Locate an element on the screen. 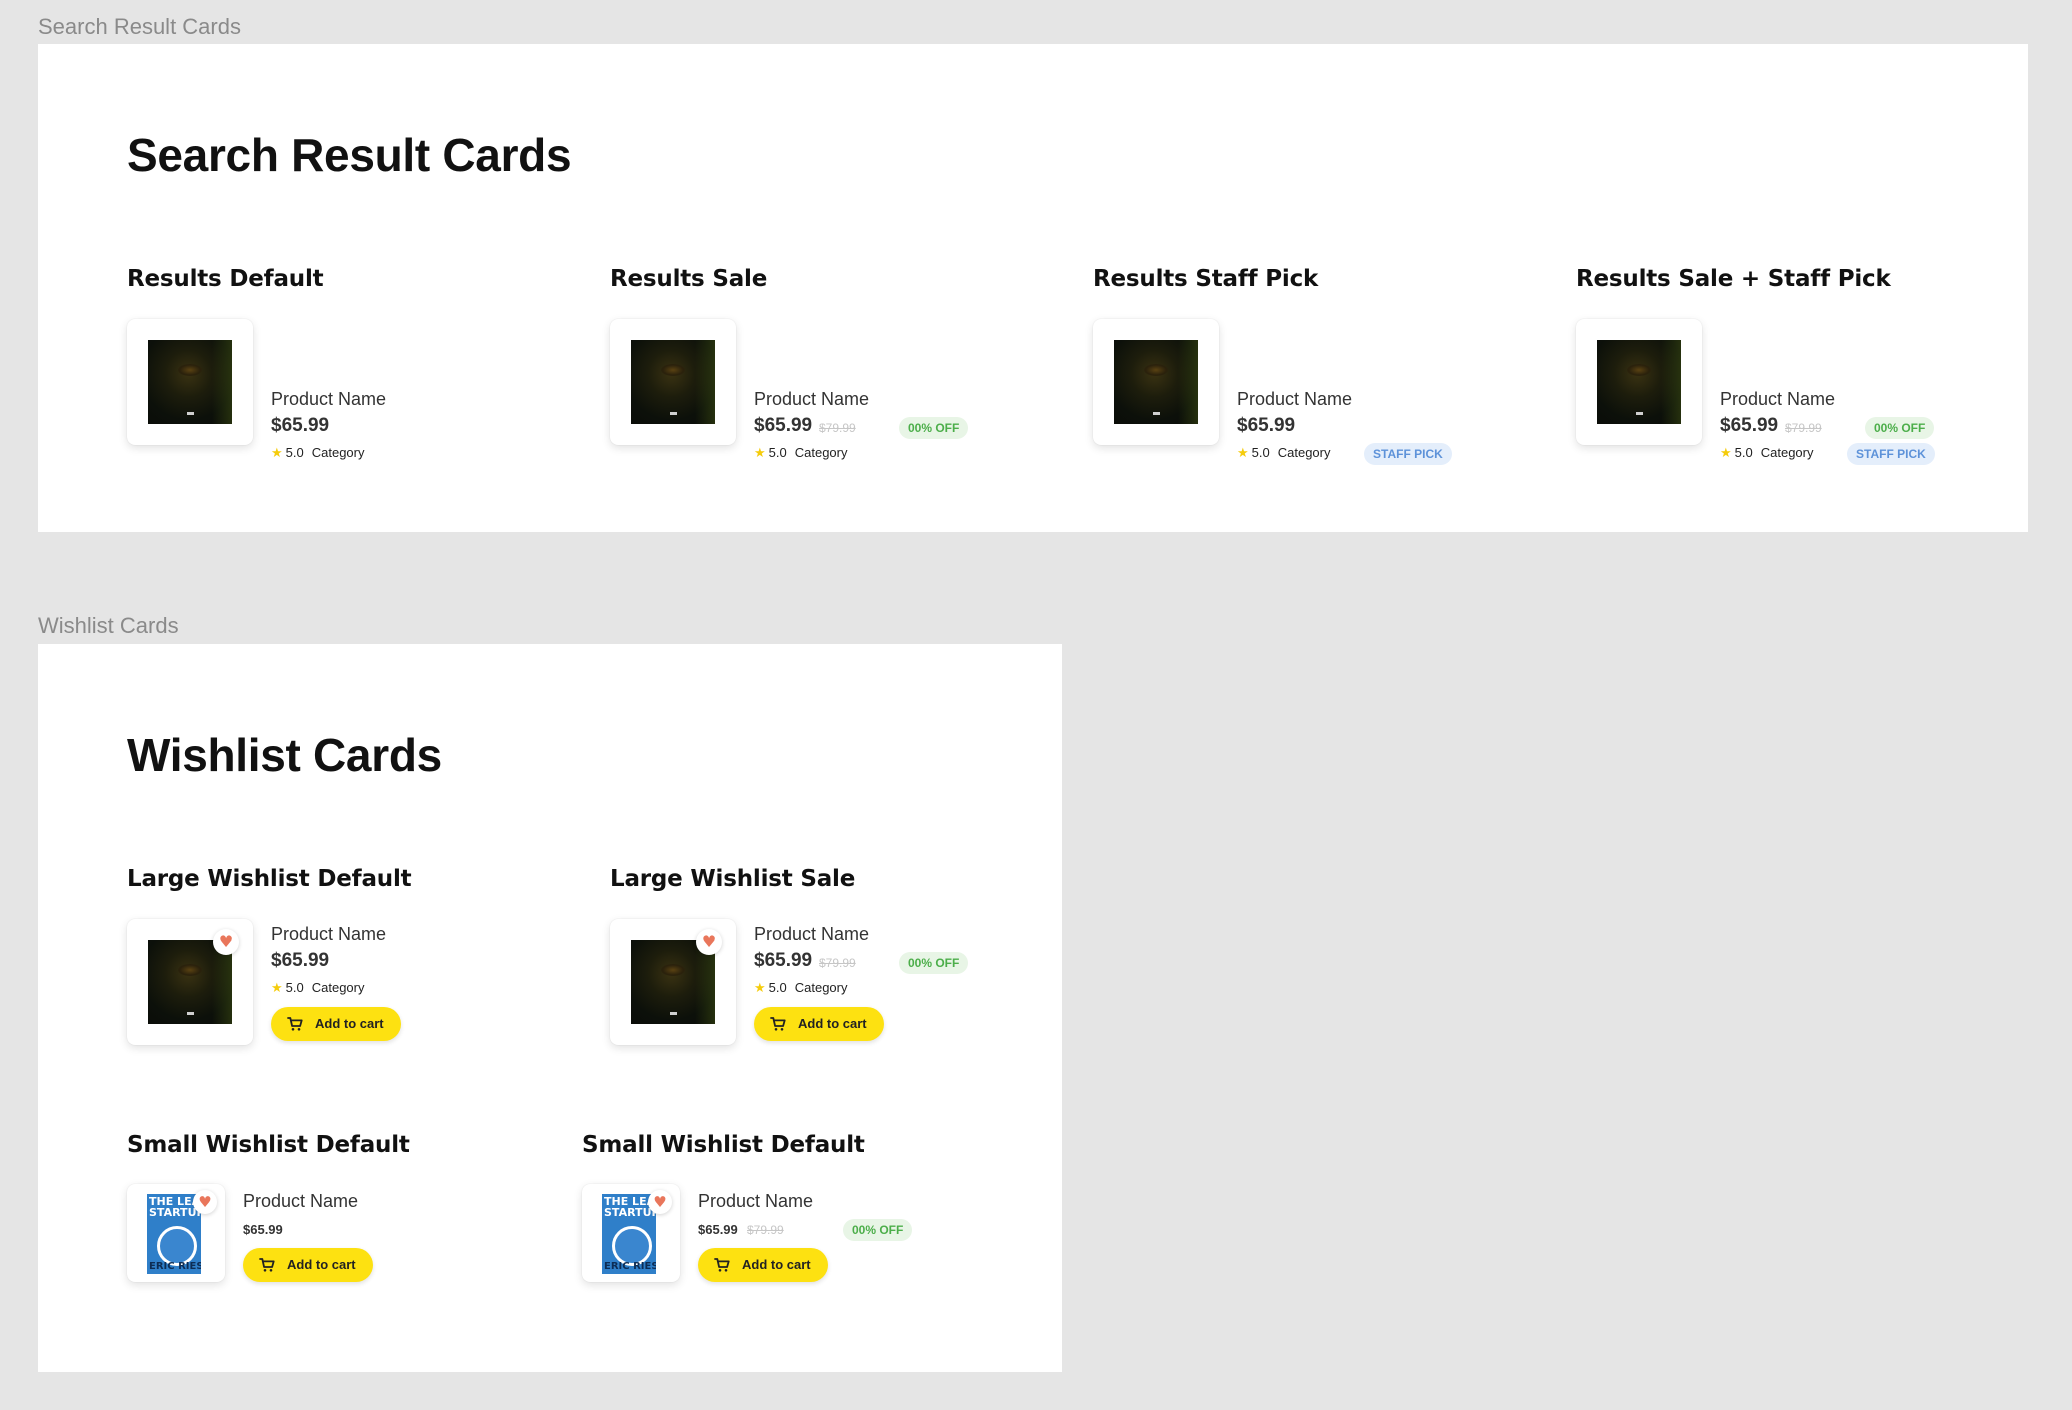  section-title-results-sale: Results Sale is located at coordinates (689, 279).